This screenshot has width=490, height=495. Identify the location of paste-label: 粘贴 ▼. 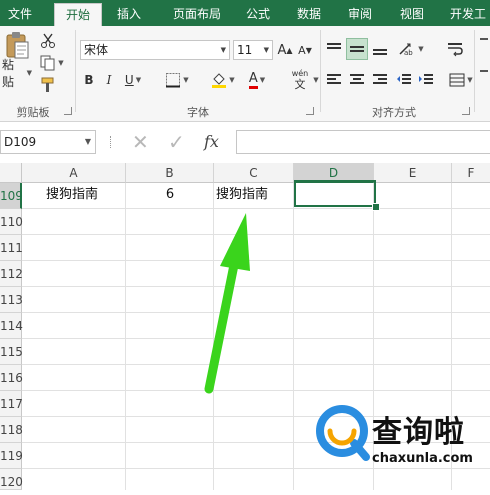
(17, 73).